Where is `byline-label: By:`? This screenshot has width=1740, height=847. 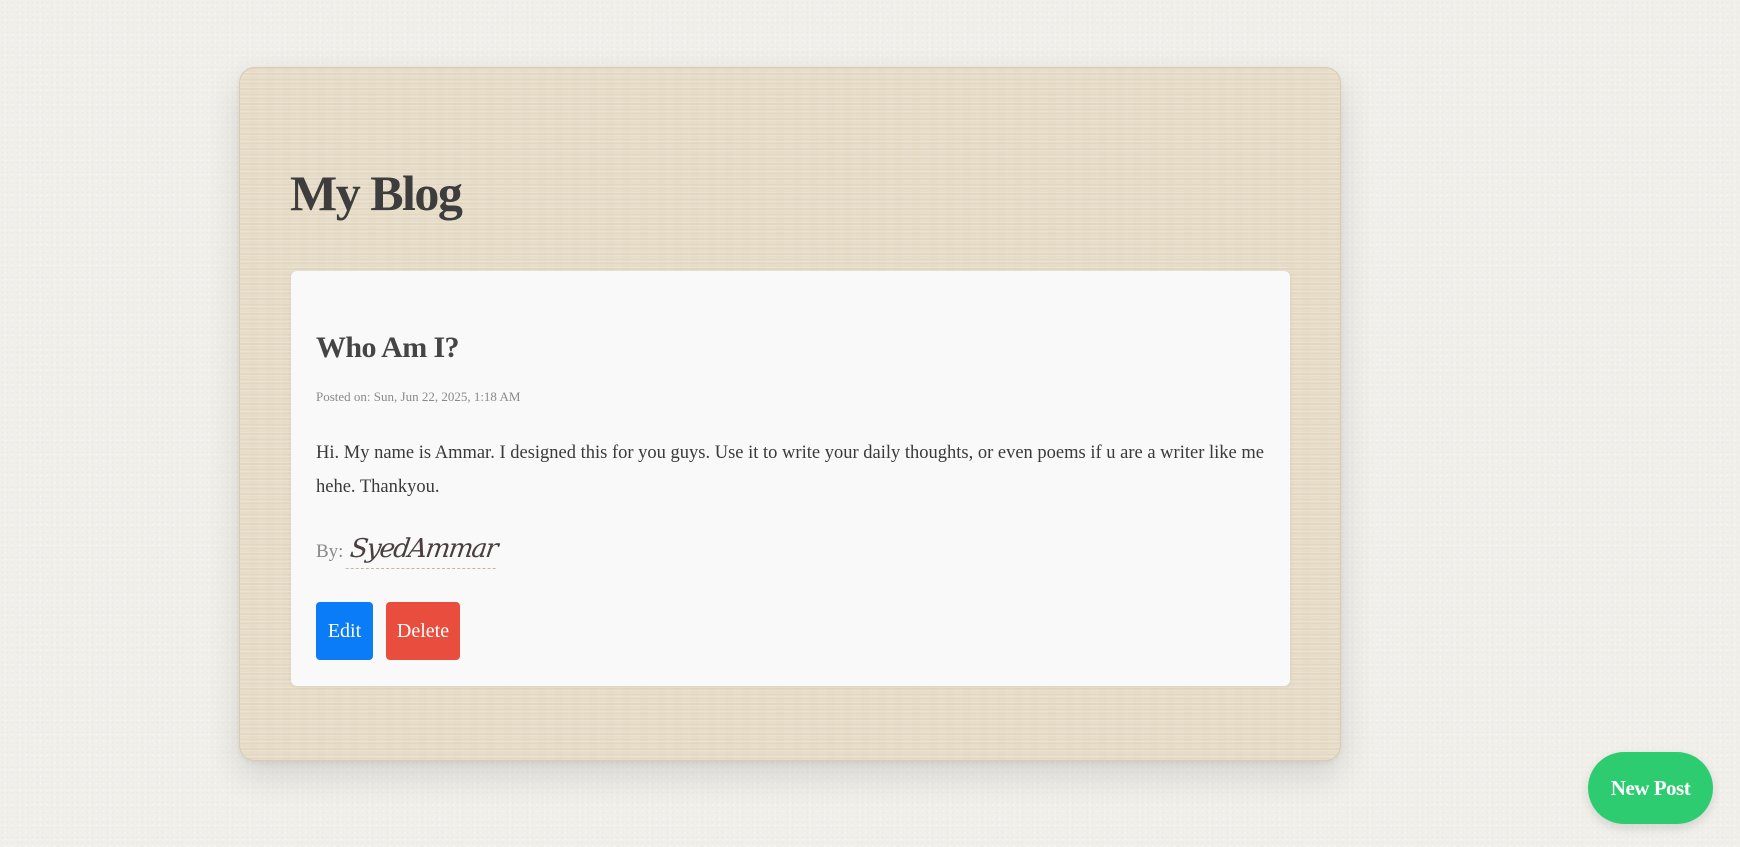 byline-label: By: is located at coordinates (330, 551).